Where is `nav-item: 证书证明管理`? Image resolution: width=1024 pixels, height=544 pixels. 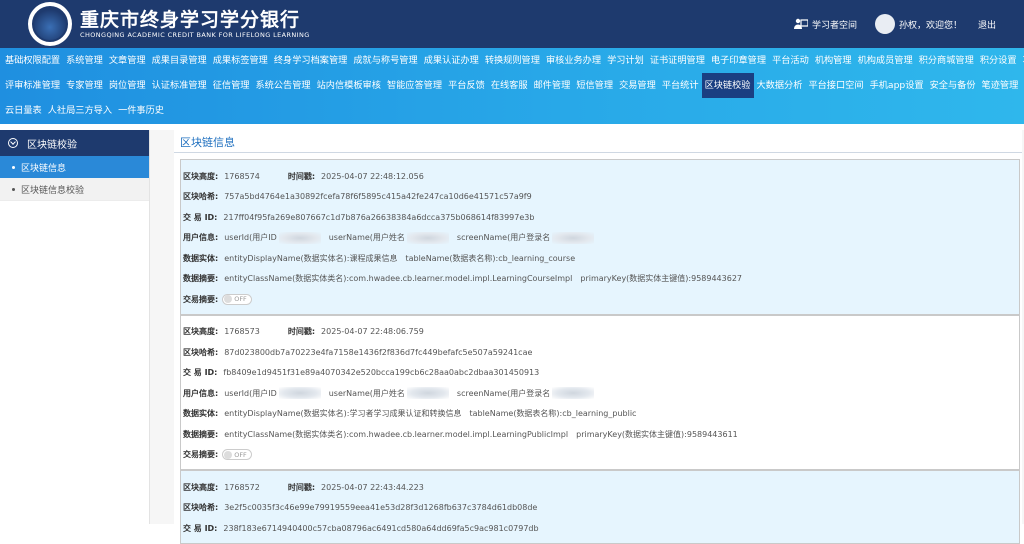 nav-item: 证书证明管理 is located at coordinates (677, 60).